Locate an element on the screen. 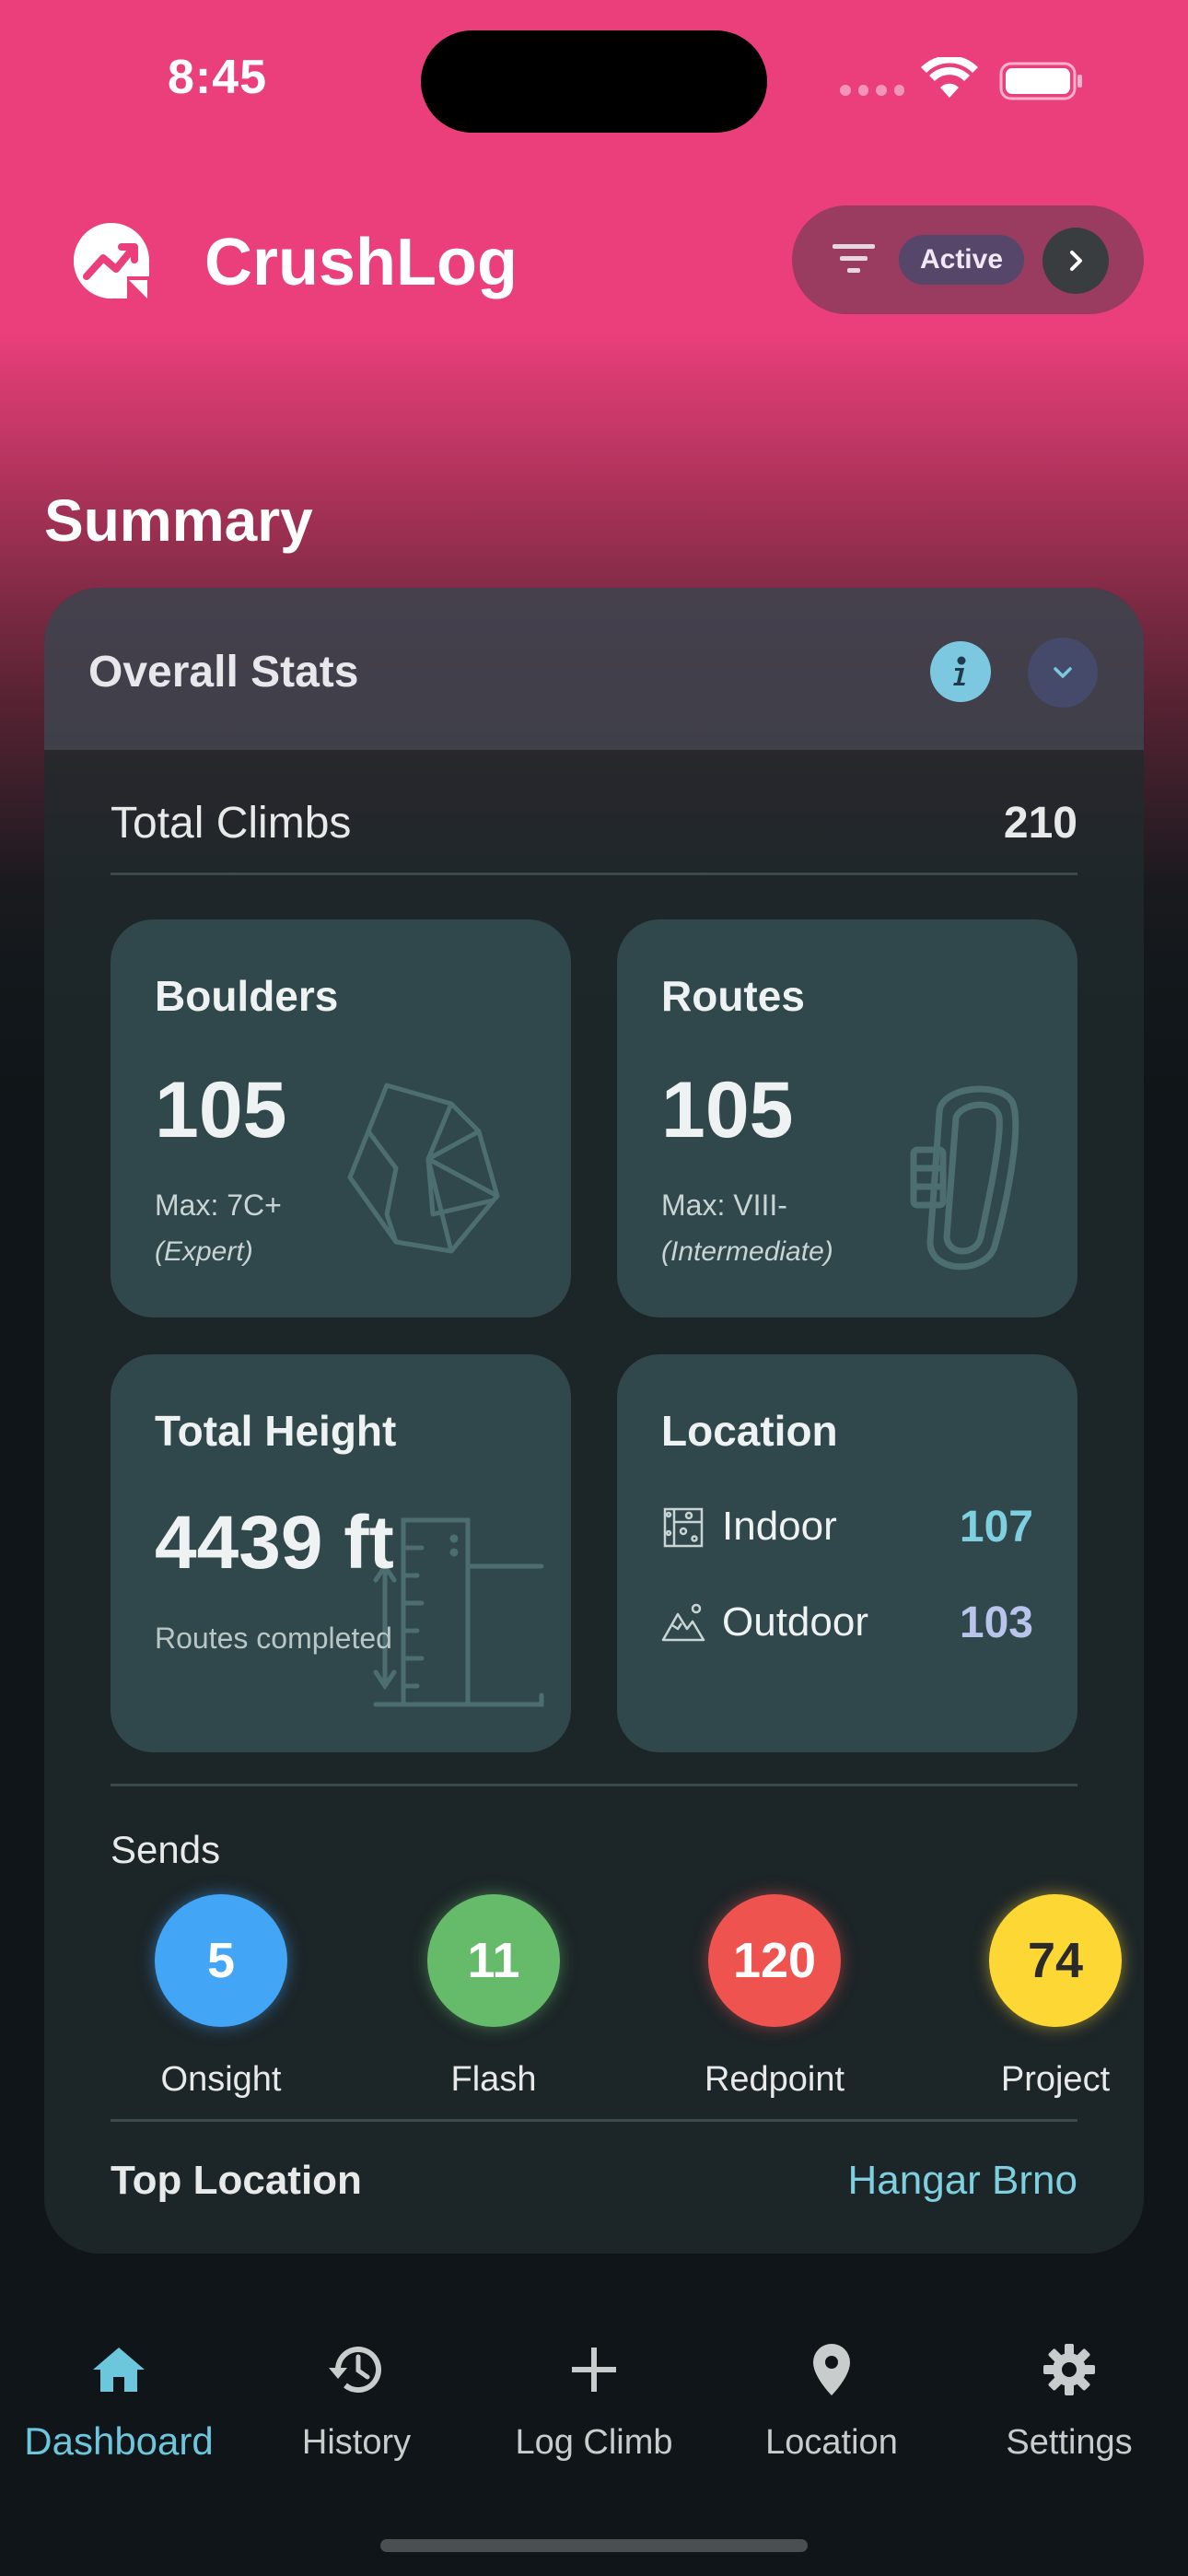 This screenshot has height=2576, width=1188. status-bar: 8:45 is located at coordinates (594, 78).